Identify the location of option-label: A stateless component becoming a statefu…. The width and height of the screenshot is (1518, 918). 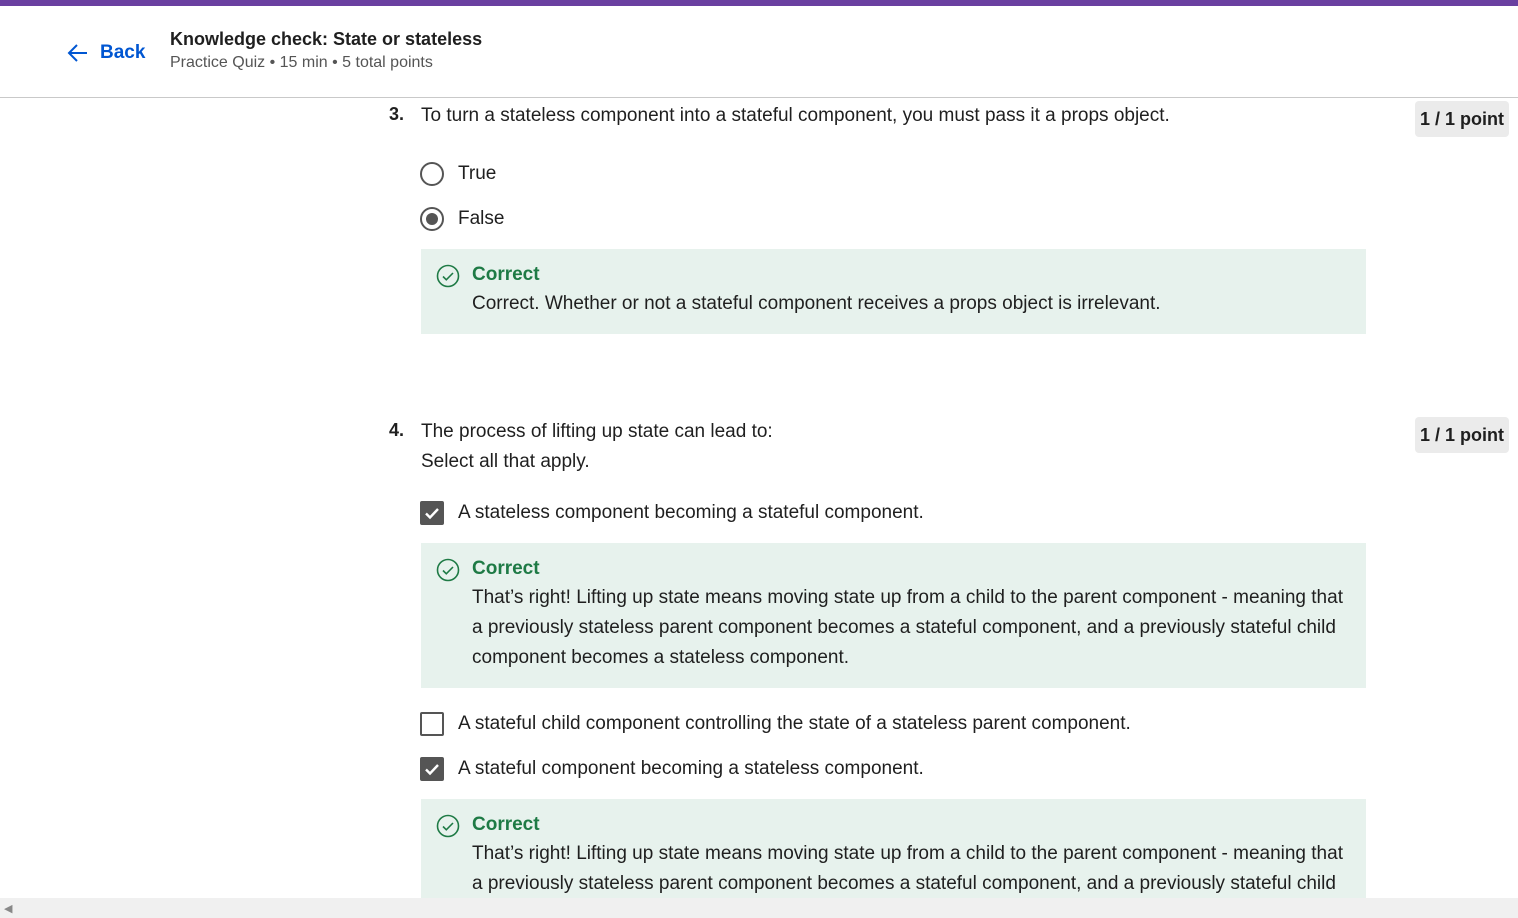
(691, 512).